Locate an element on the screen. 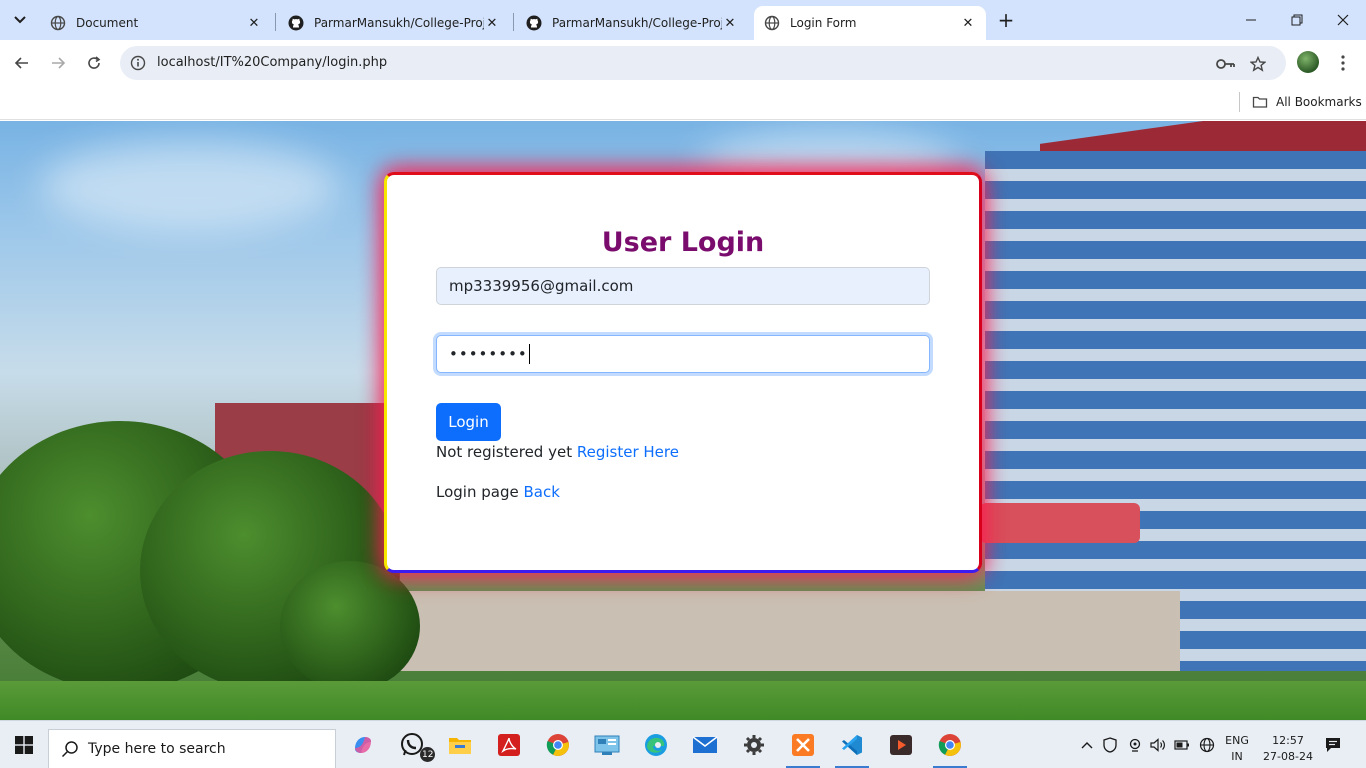 This screenshot has width=1366, height=768. text-caret is located at coordinates (529, 354).